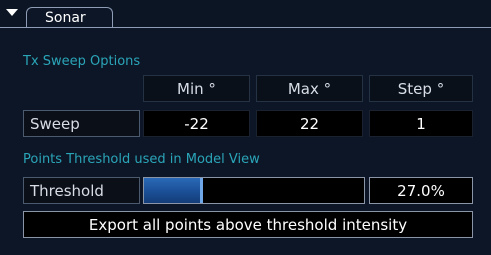 This screenshot has height=255, width=491. Describe the element at coordinates (309, 88) in the screenshot. I see `column-header-max: Max °` at that location.